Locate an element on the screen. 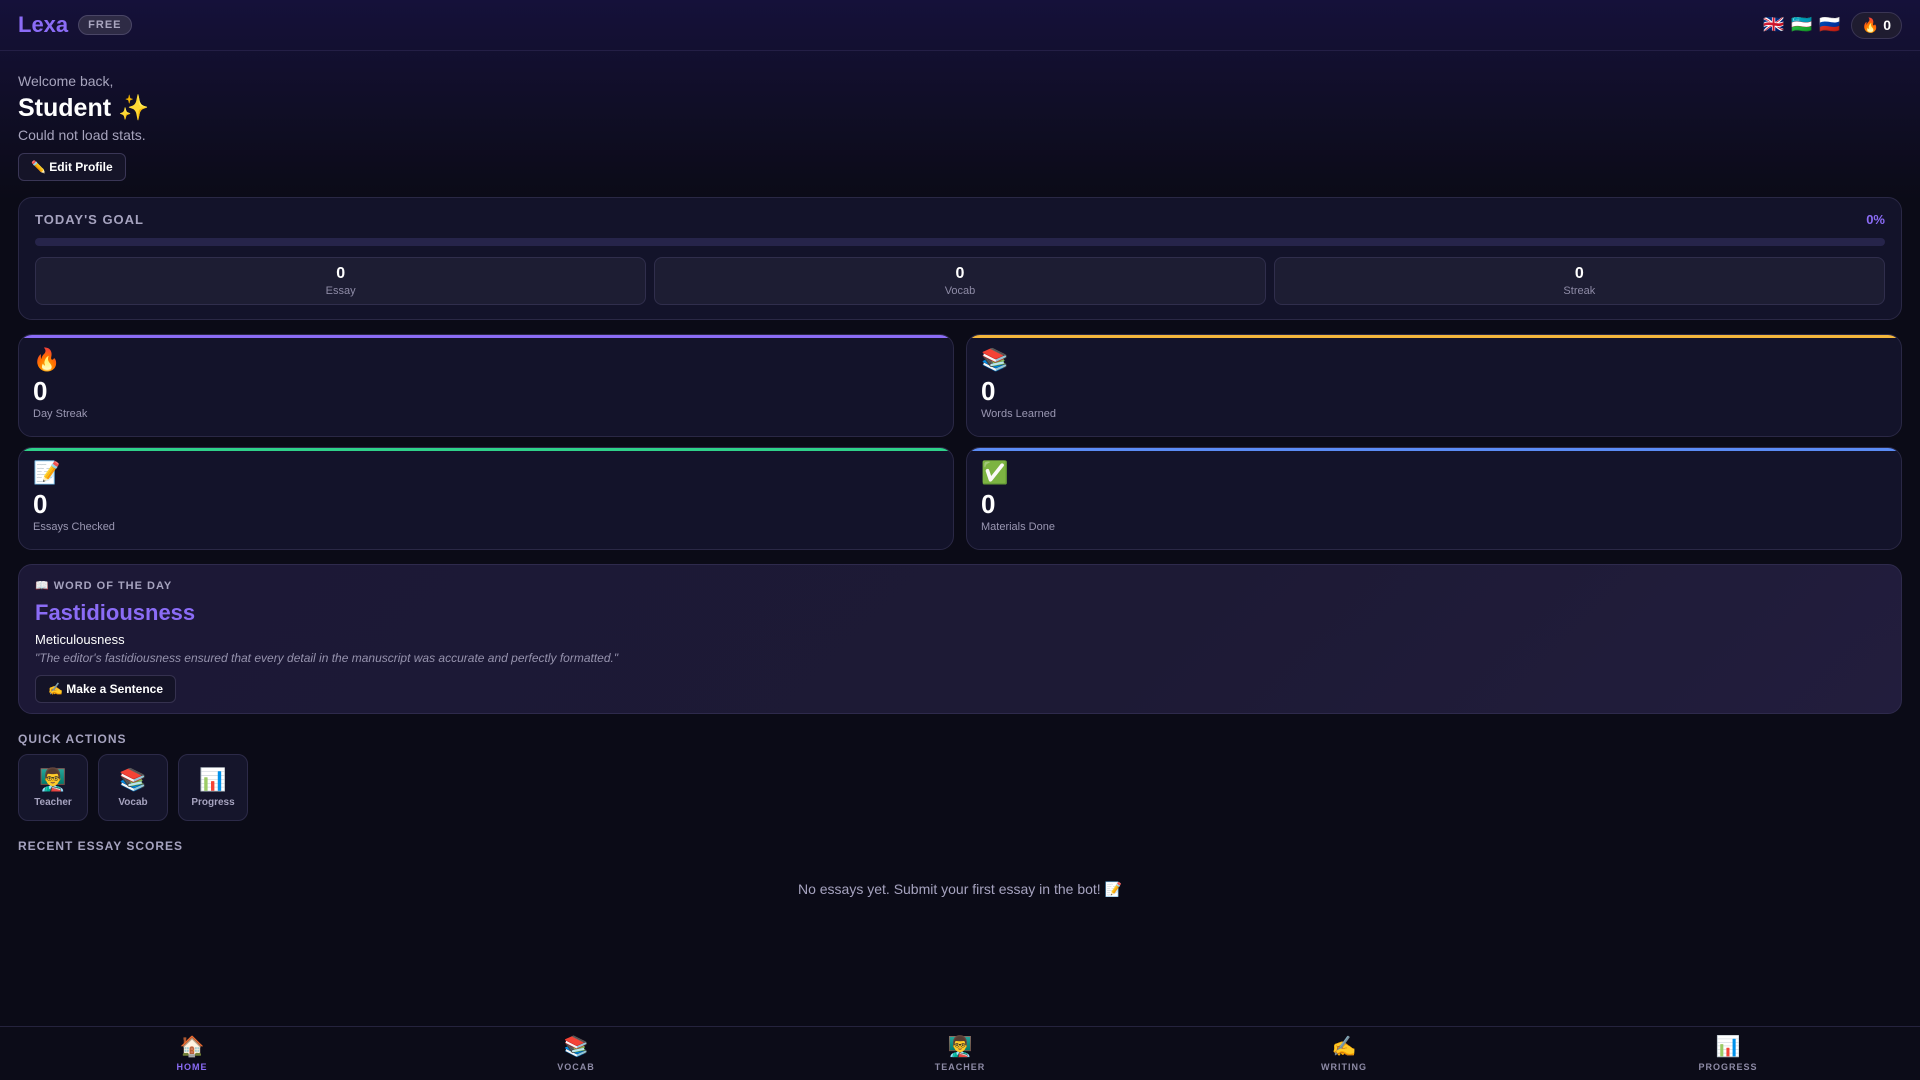 This screenshot has height=1080, width=1920. stat-label: Essays Checked is located at coordinates (74, 527).